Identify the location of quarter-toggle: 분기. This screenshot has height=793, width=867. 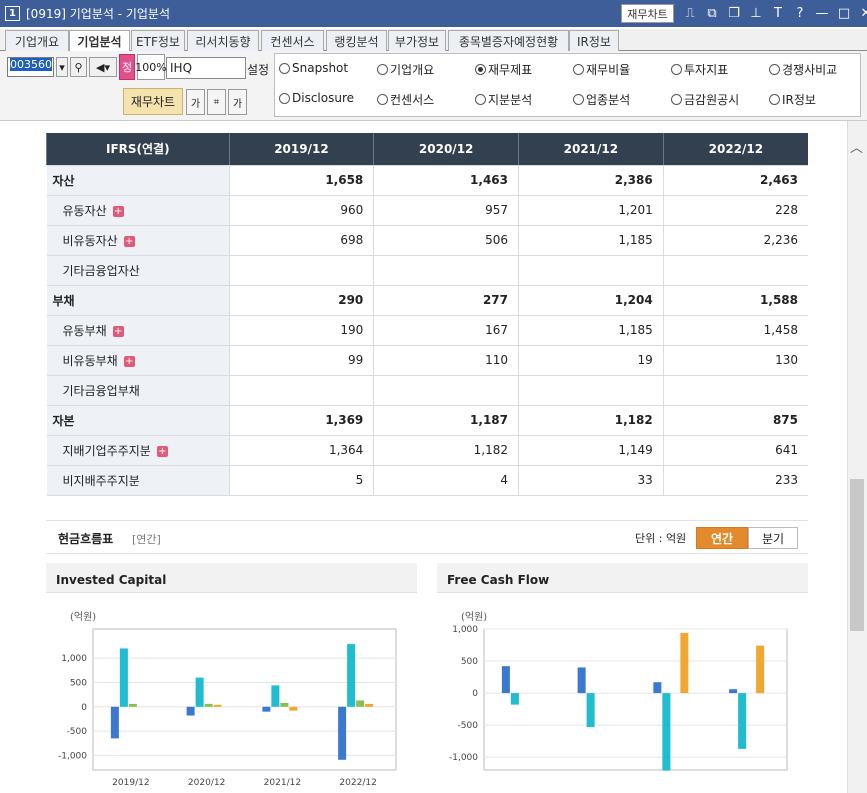
(773, 538).